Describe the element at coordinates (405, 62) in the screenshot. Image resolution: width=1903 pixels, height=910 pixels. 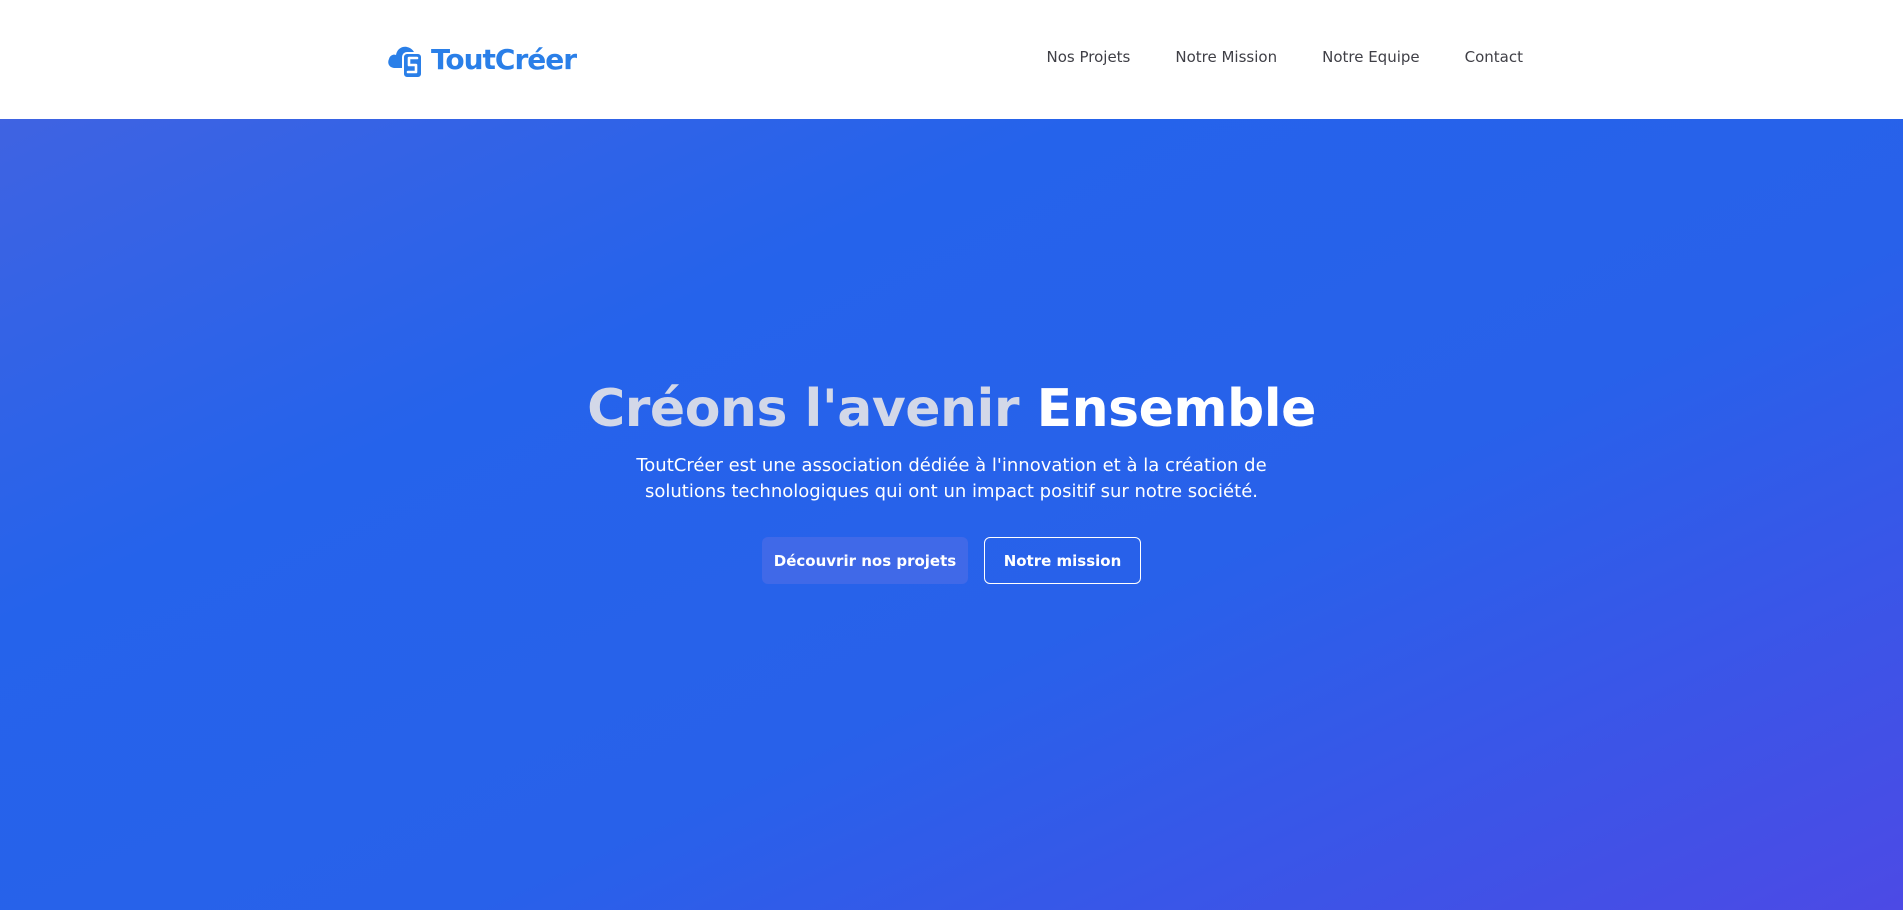
I see `cloud-s-icon` at that location.